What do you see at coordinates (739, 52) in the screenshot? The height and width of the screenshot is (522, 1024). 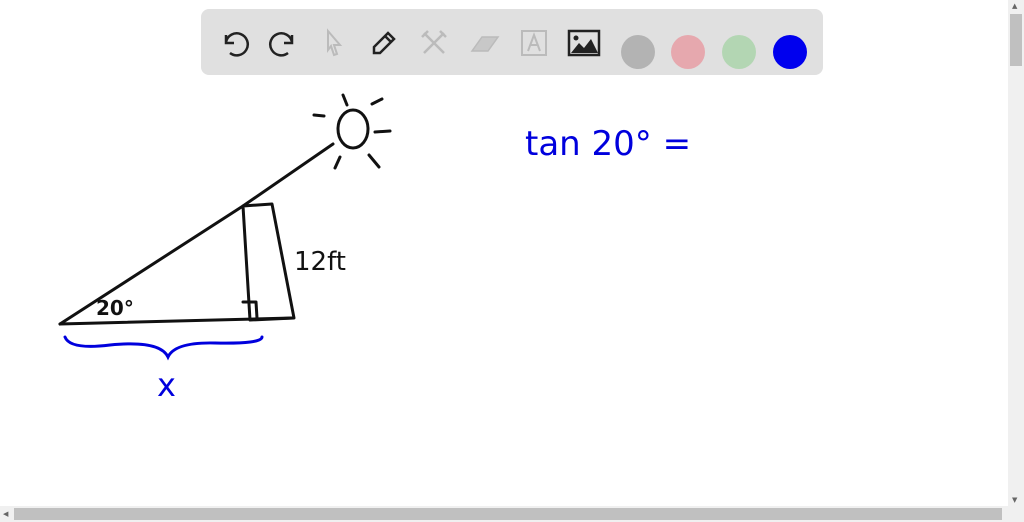 I see `color-green` at bounding box center [739, 52].